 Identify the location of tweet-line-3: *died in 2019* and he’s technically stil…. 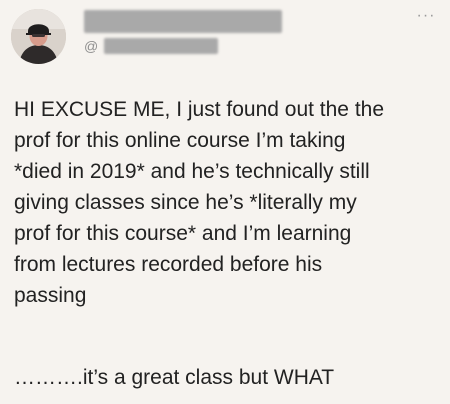
(192, 171).